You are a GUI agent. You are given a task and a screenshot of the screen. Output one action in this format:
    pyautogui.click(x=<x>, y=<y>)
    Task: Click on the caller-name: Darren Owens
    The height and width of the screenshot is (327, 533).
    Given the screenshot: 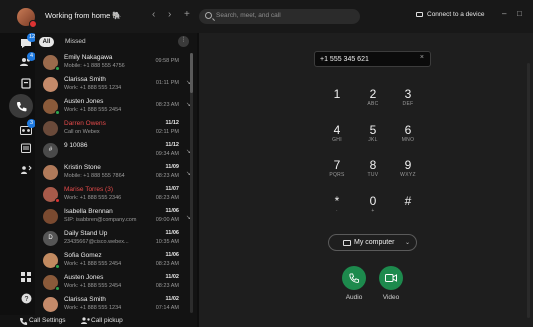 What is the action you would take?
    pyautogui.click(x=85, y=123)
    